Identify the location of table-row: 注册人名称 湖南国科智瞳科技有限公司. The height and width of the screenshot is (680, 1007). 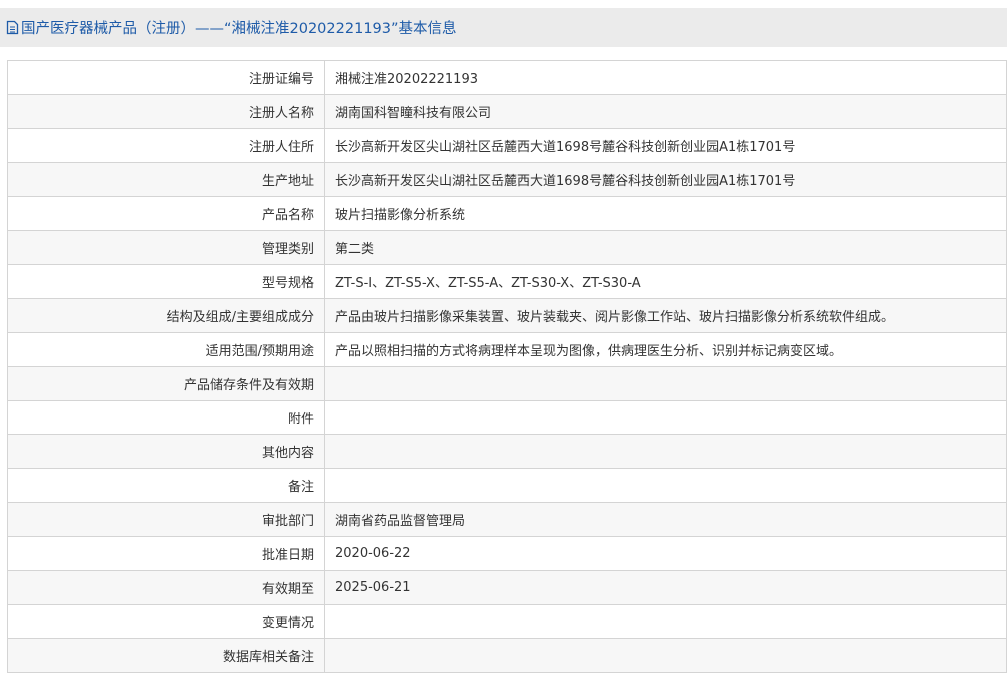
(507, 111).